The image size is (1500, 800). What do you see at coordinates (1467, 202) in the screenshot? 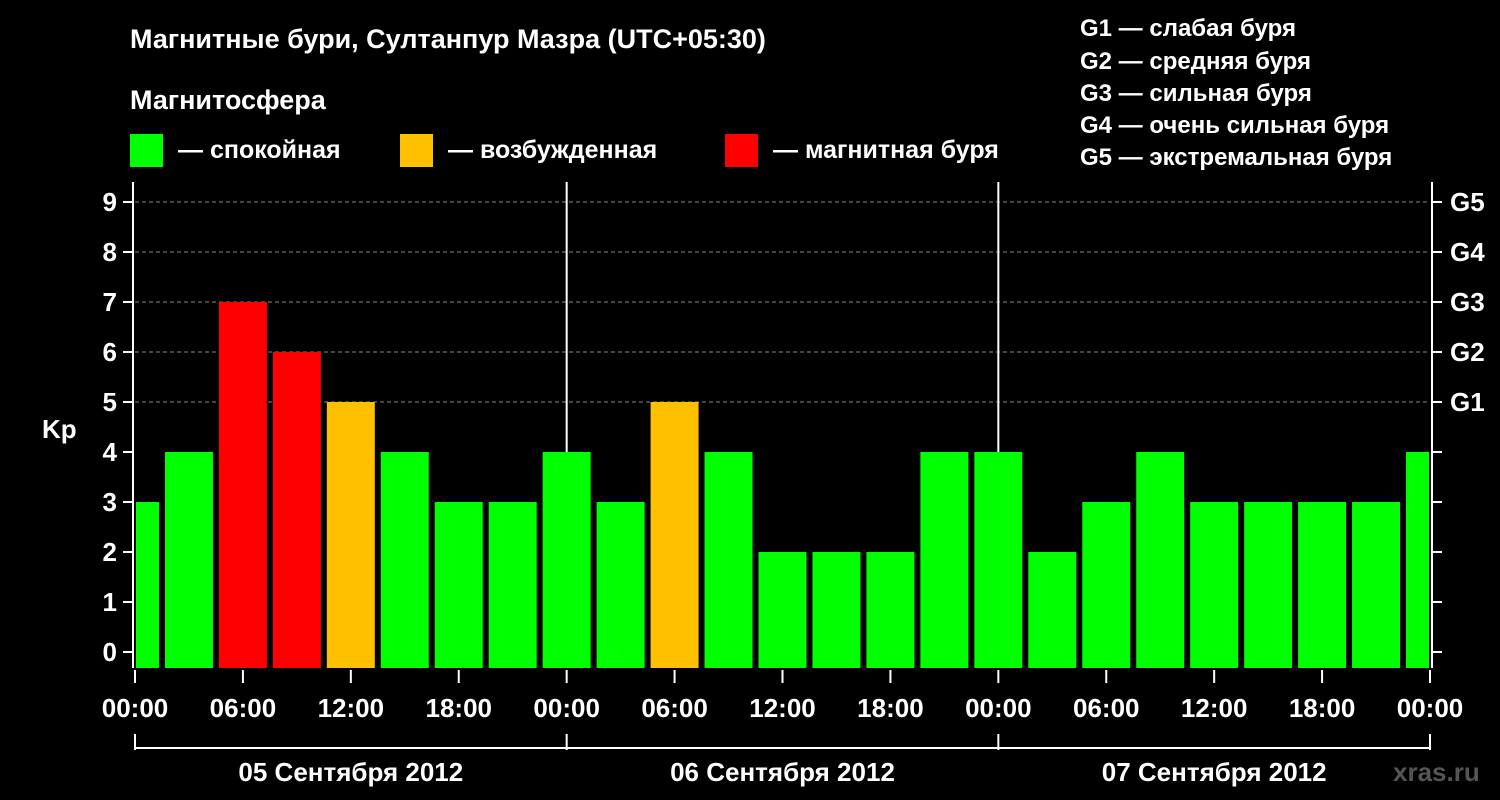
I see `g-tick-label: G5` at bounding box center [1467, 202].